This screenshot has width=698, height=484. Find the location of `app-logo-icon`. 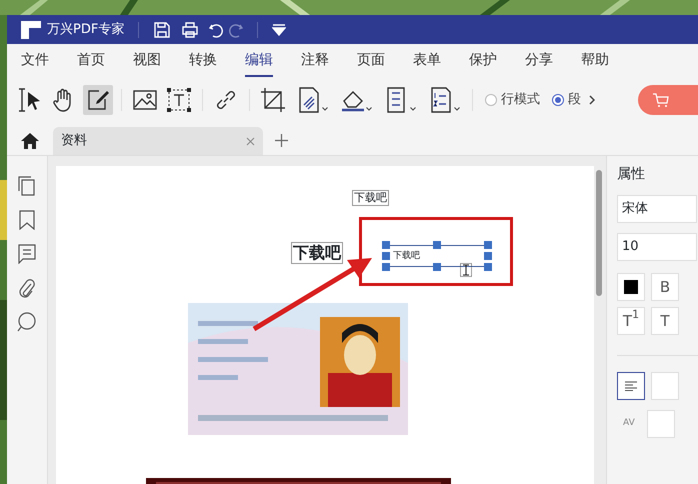

app-logo-icon is located at coordinates (31, 29).